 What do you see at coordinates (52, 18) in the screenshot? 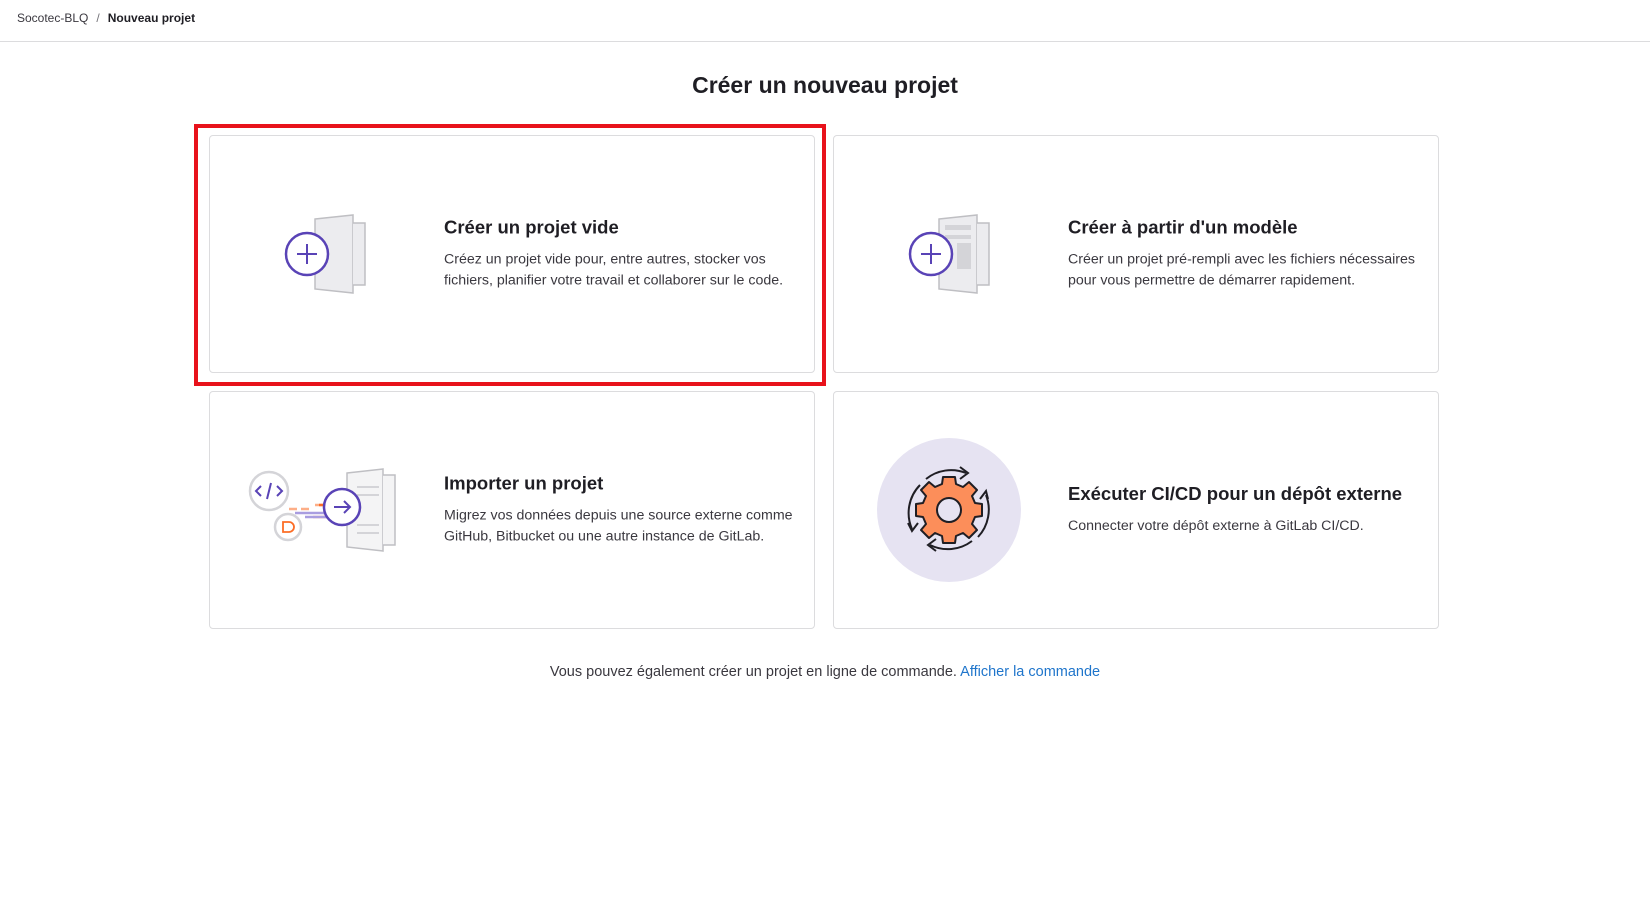
I see `breadcrumb-group-link: Socotec-BLQ` at bounding box center [52, 18].